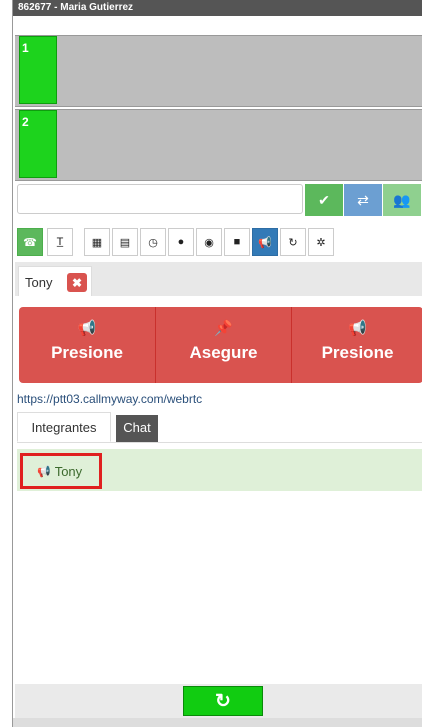 Image resolution: width=422 pixels, height=727 pixels. I want to click on ptt-button-group: 📢 Presione 📌 Asegure 📢 Presione, so click(220, 345).